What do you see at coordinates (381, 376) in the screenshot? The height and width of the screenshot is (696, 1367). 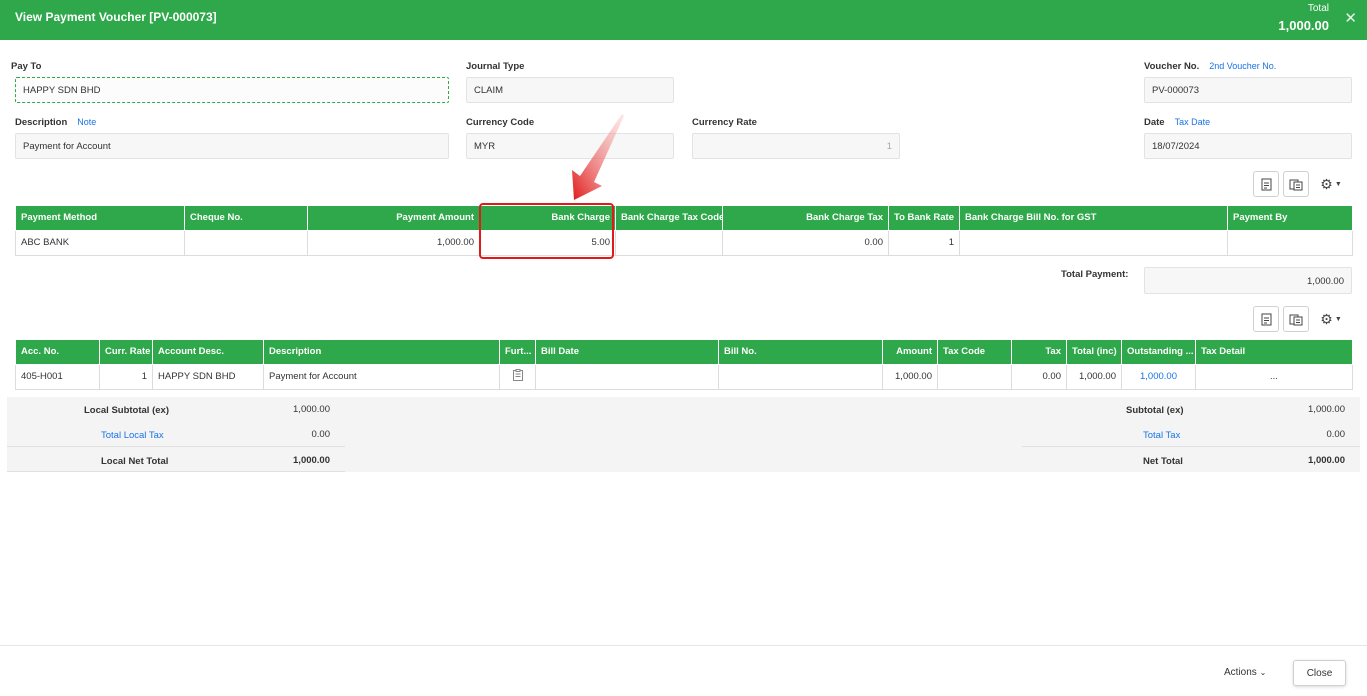 I see `cell-description: Payment for Account` at bounding box center [381, 376].